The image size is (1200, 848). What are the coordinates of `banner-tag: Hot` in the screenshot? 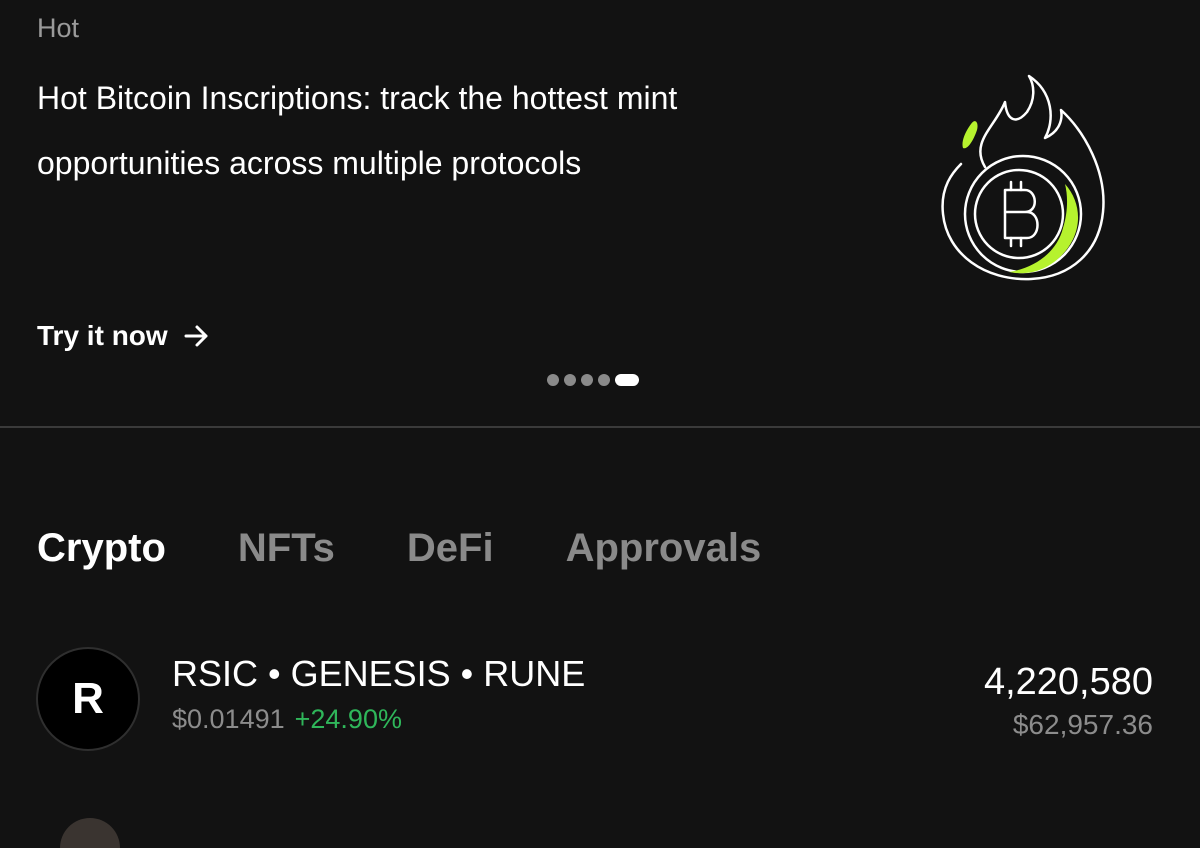 It's located at (58, 28).